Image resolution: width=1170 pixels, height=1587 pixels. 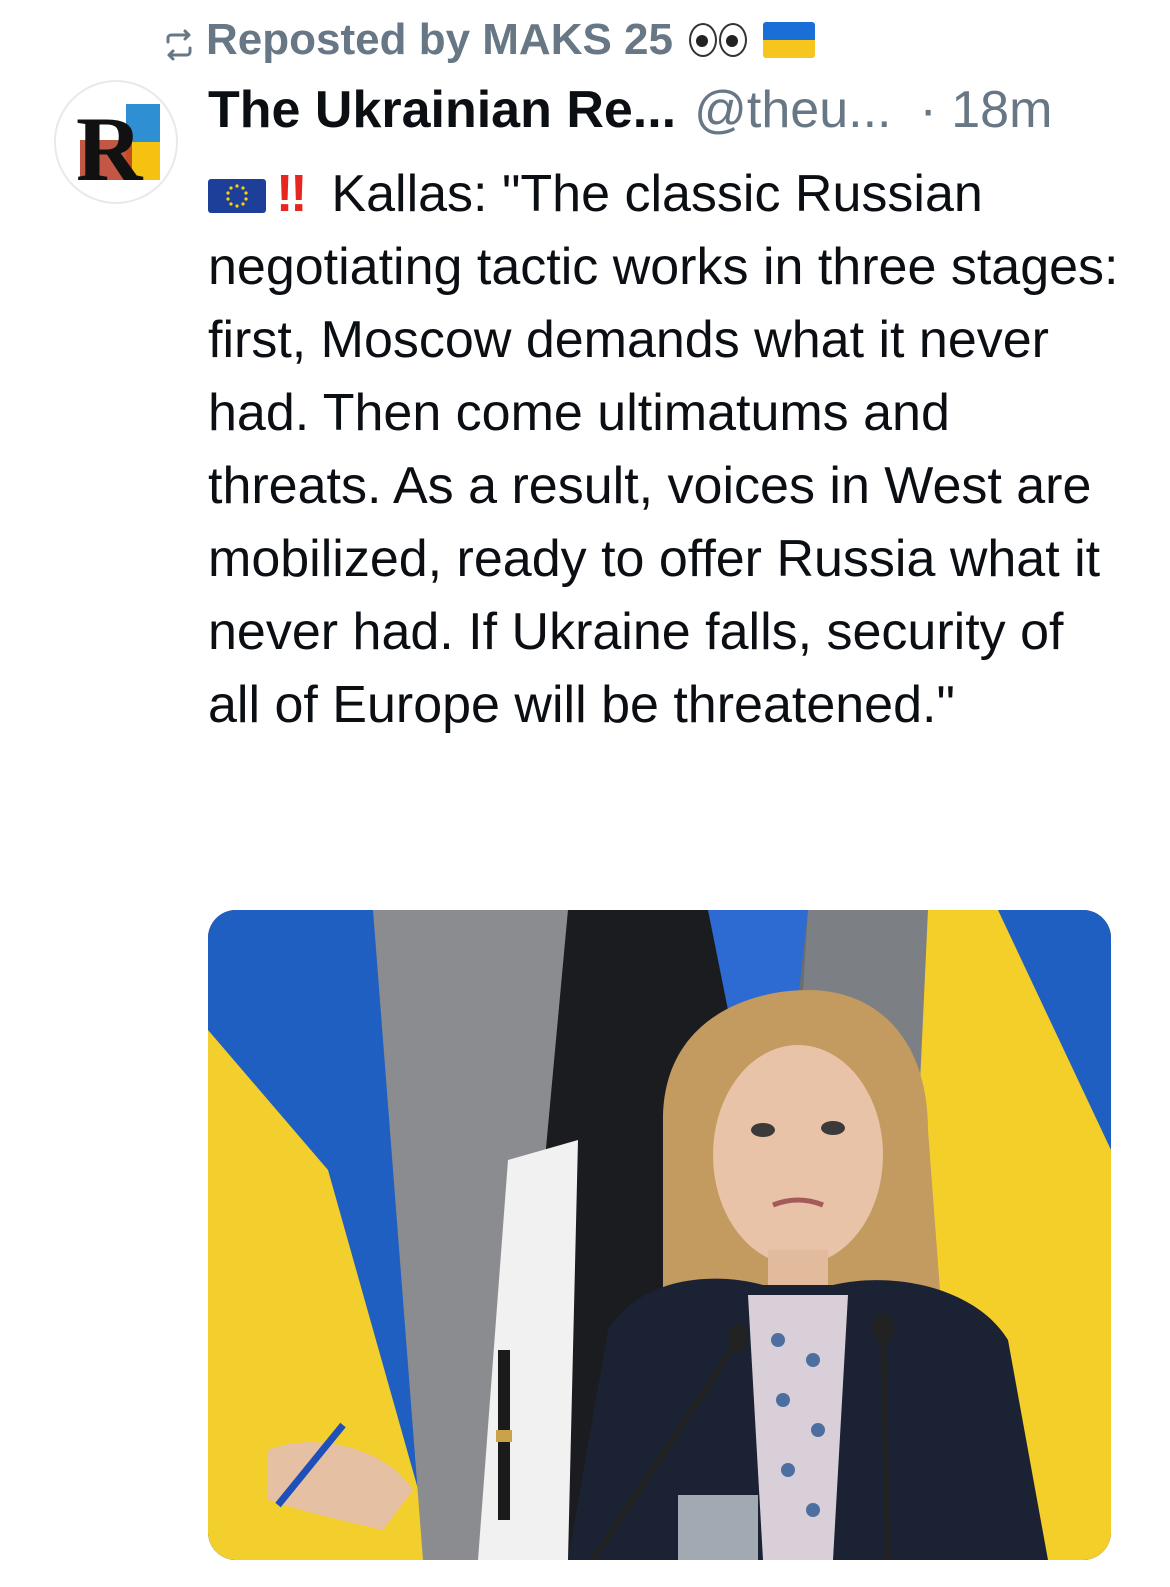 I want to click on eyes-emoji, so click(x=717, y=40).